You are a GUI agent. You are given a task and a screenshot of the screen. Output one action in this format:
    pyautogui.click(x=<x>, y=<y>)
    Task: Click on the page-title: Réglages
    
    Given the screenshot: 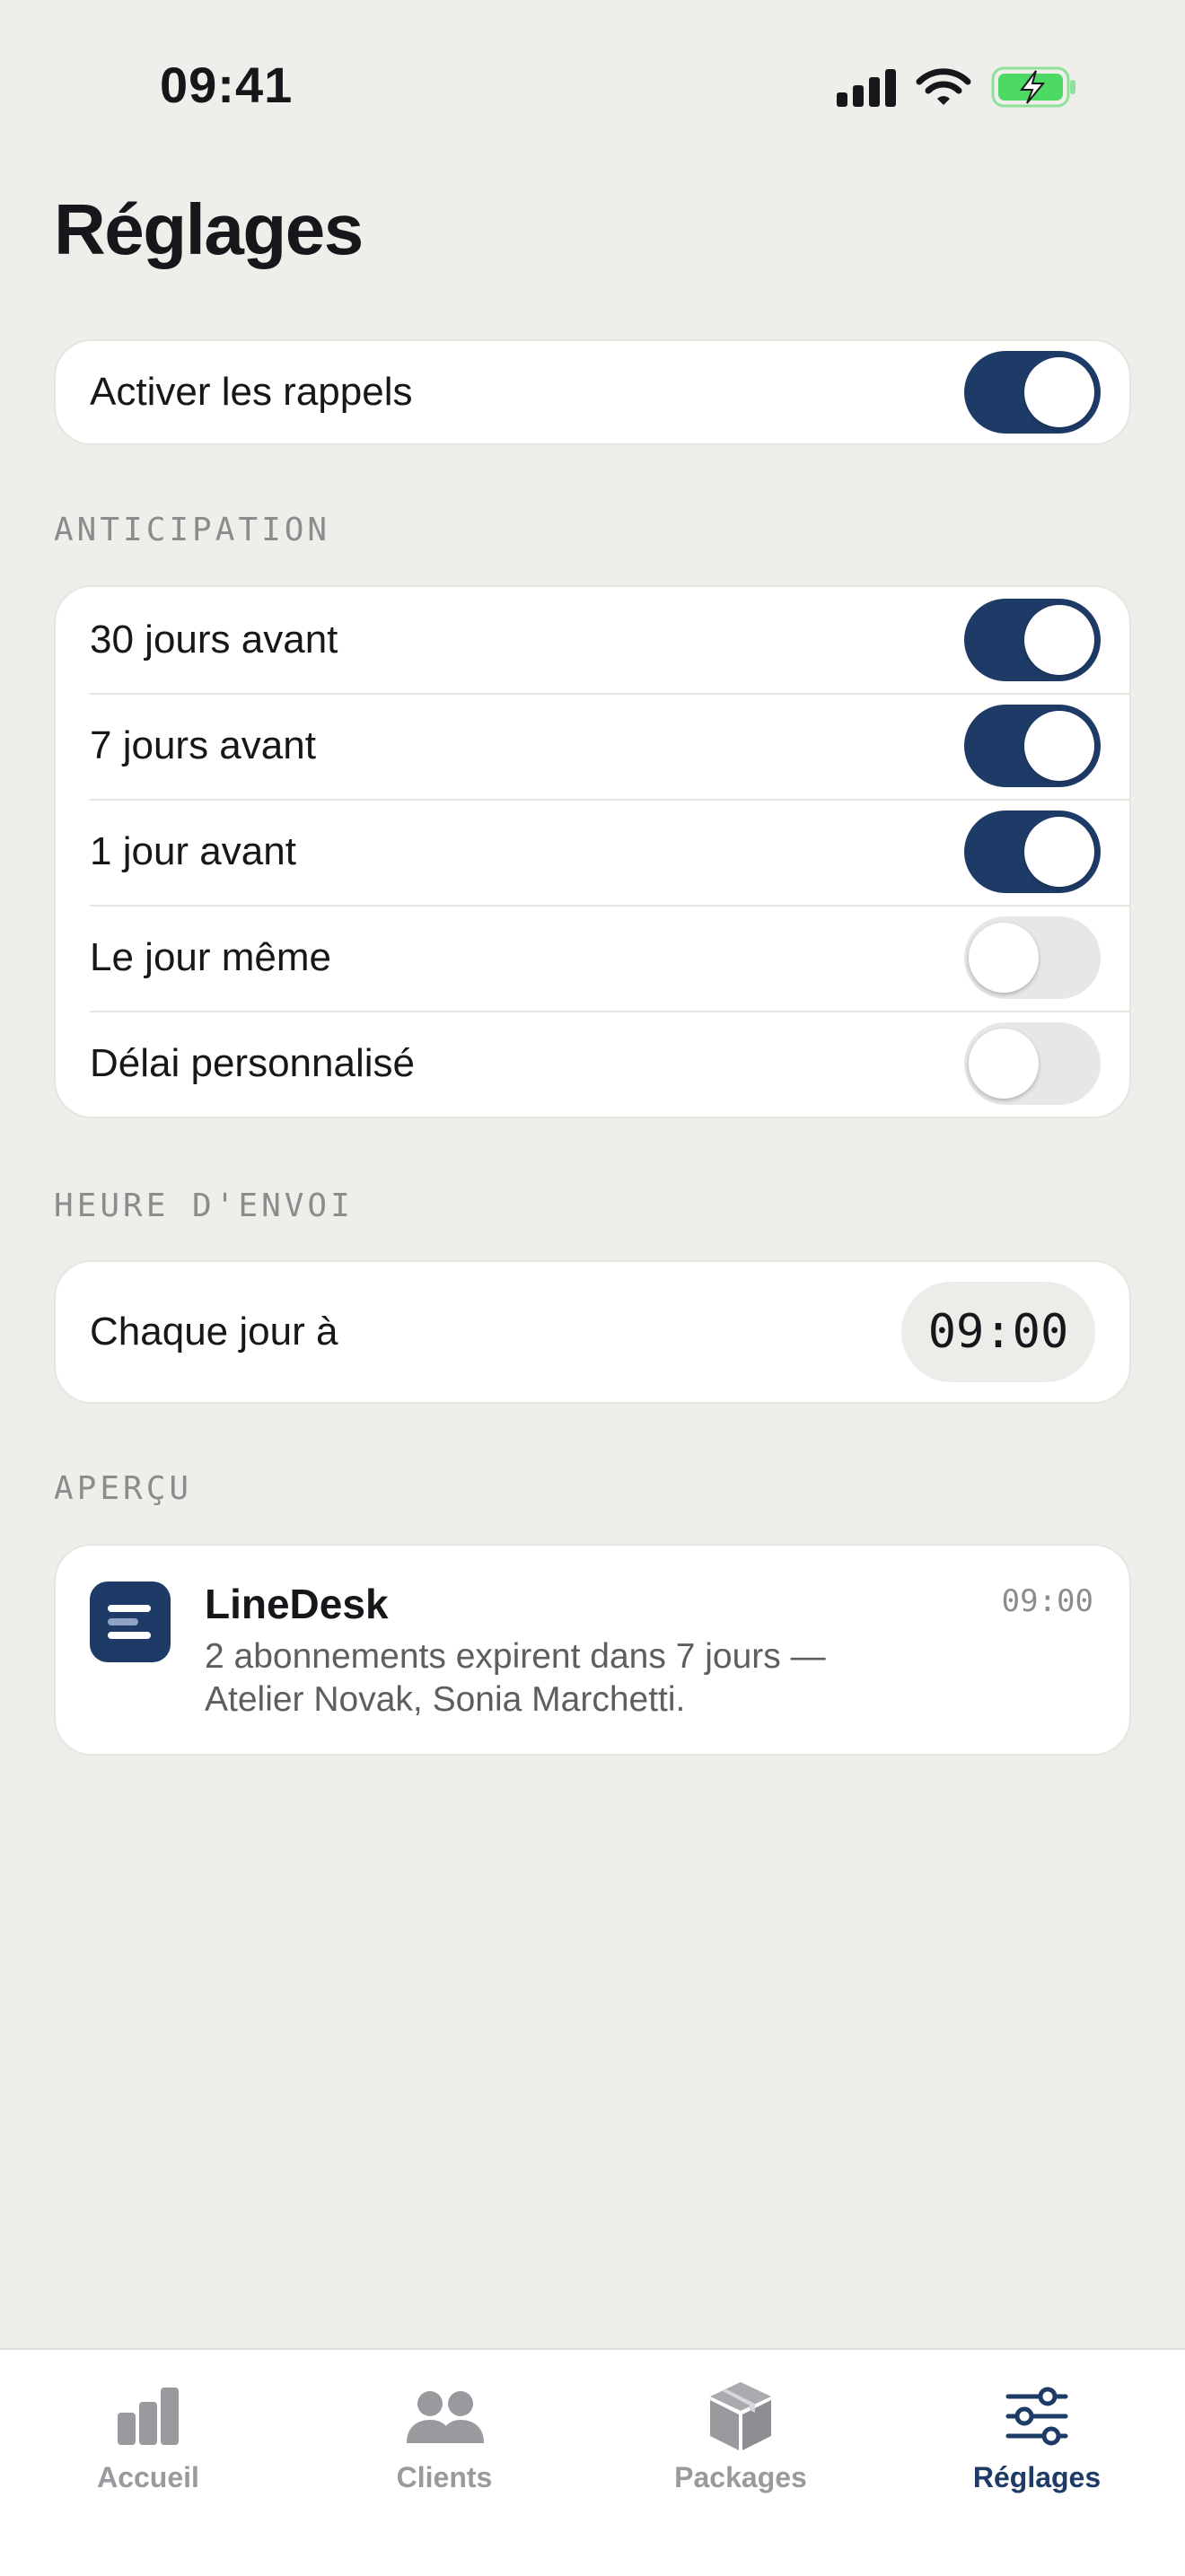 What is the action you would take?
    pyautogui.click(x=209, y=229)
    